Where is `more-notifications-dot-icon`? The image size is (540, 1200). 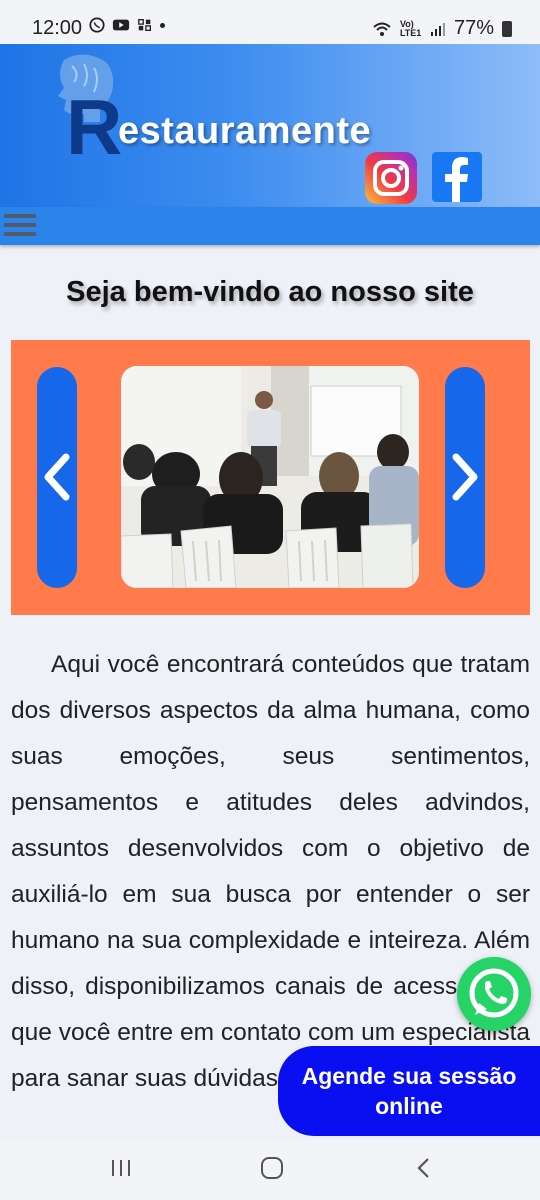
more-notifications-dot-icon is located at coordinates (162, 25).